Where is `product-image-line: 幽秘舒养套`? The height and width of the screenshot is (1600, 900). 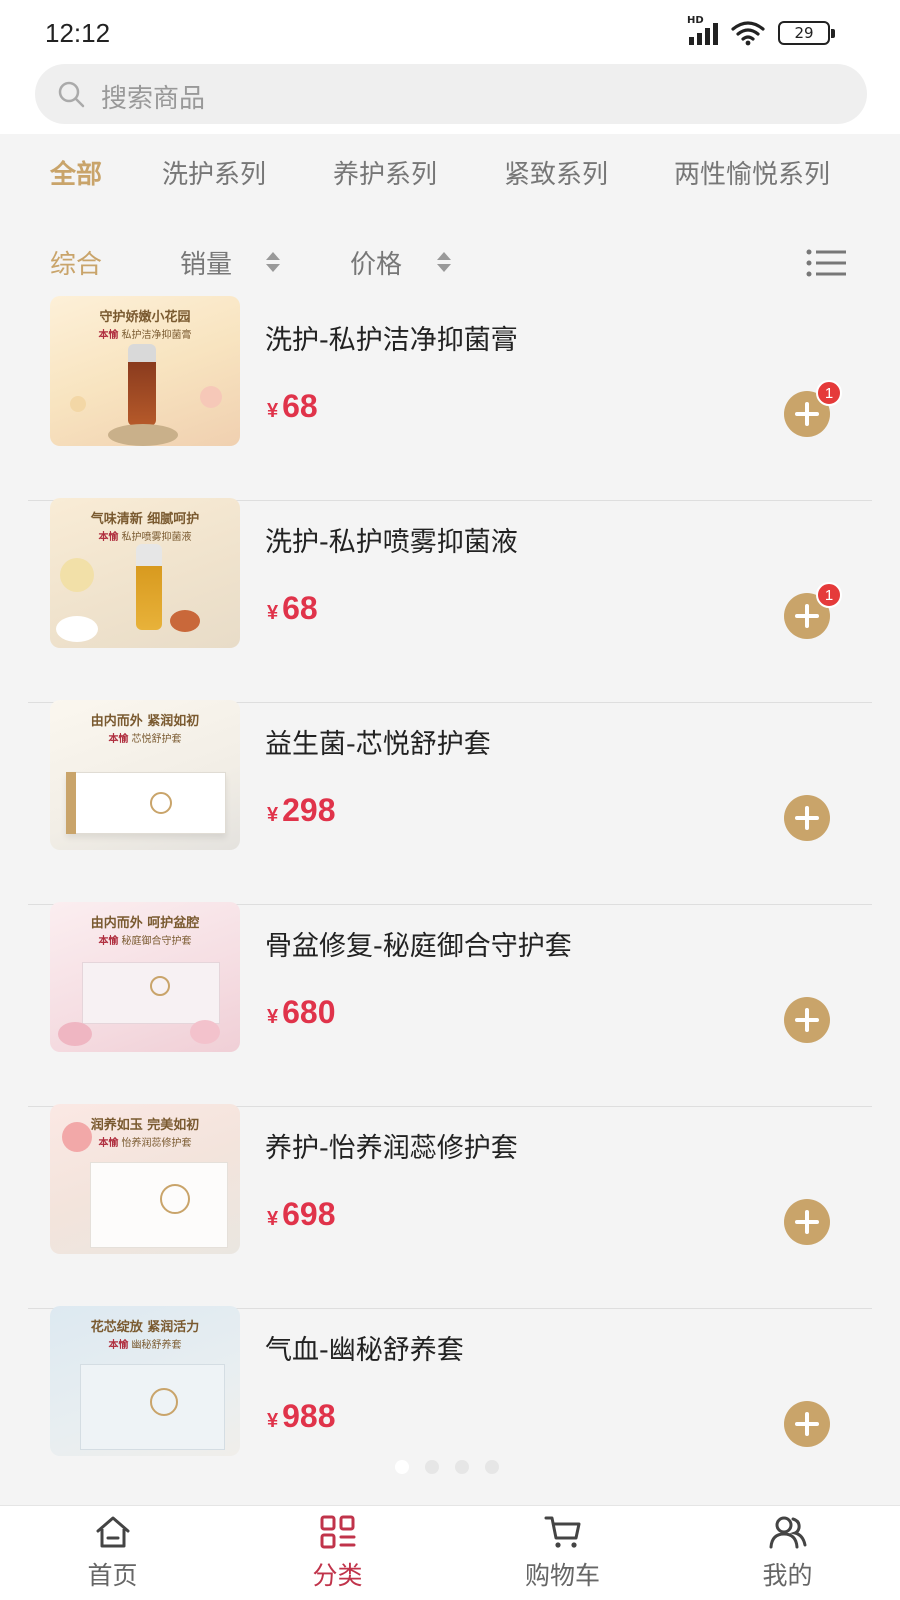
product-image-line: 幽秘舒养套 is located at coordinates (156, 1345).